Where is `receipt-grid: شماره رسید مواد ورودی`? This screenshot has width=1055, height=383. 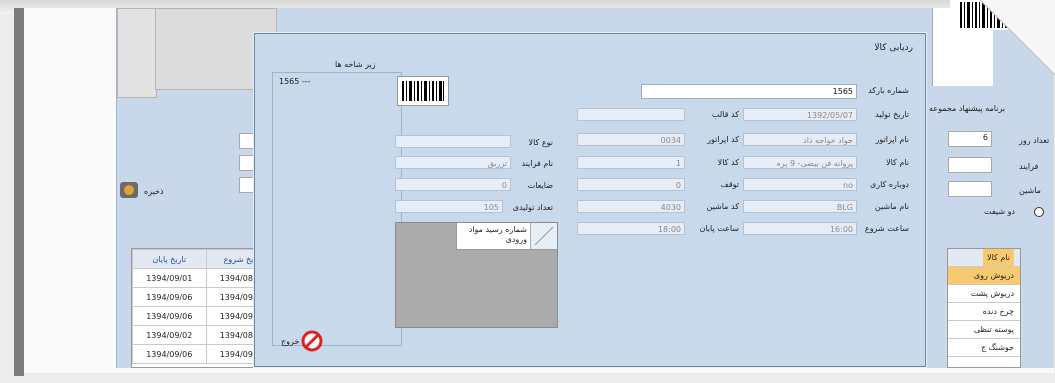 receipt-grid: شماره رسید مواد ورودی is located at coordinates (476, 275).